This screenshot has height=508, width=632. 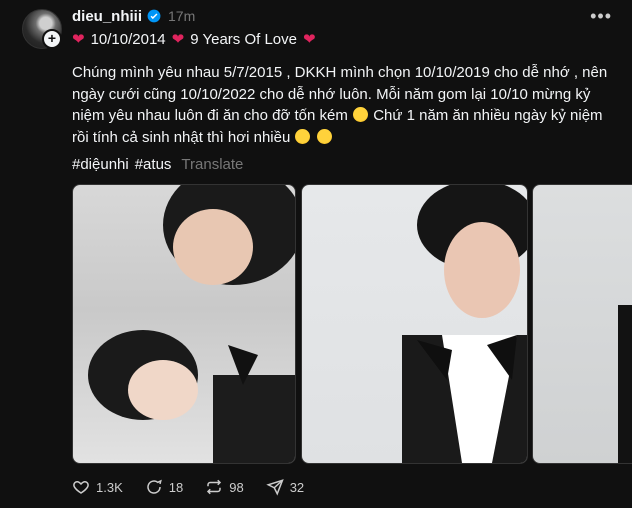 I want to click on share-count: 32, so click(x=297, y=487).